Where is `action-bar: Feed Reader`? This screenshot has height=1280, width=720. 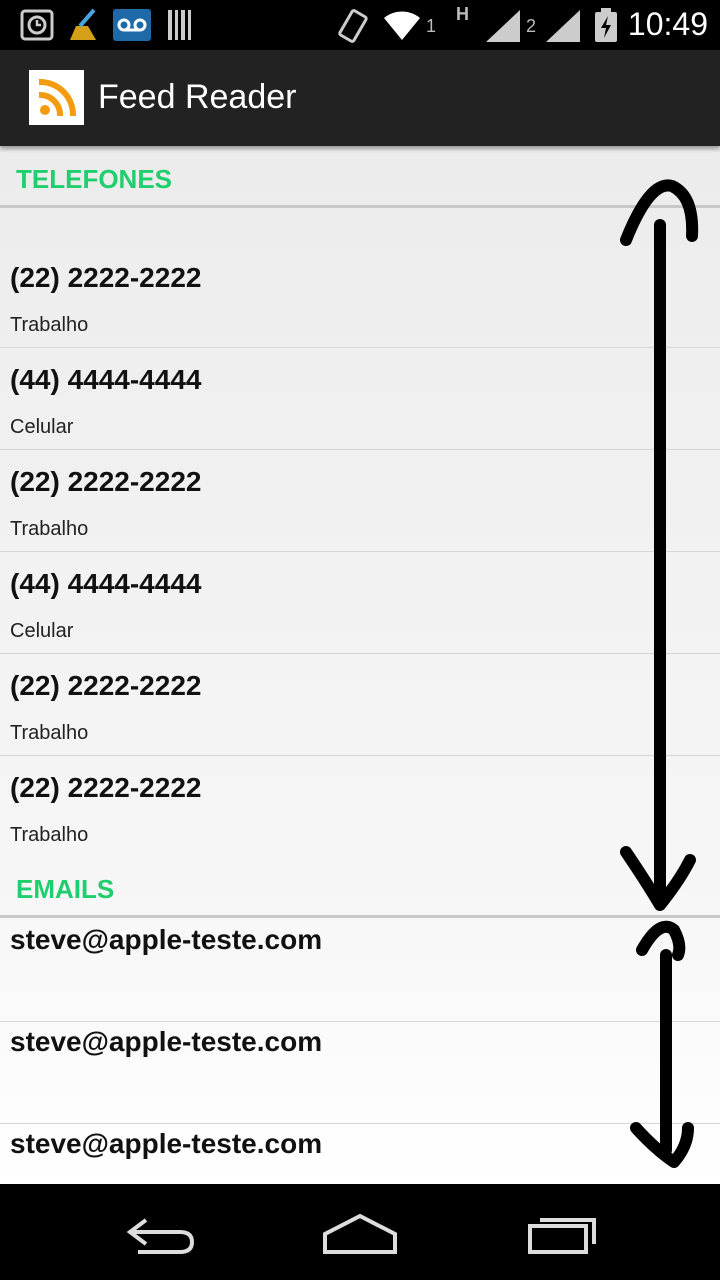
action-bar: Feed Reader is located at coordinates (360, 98).